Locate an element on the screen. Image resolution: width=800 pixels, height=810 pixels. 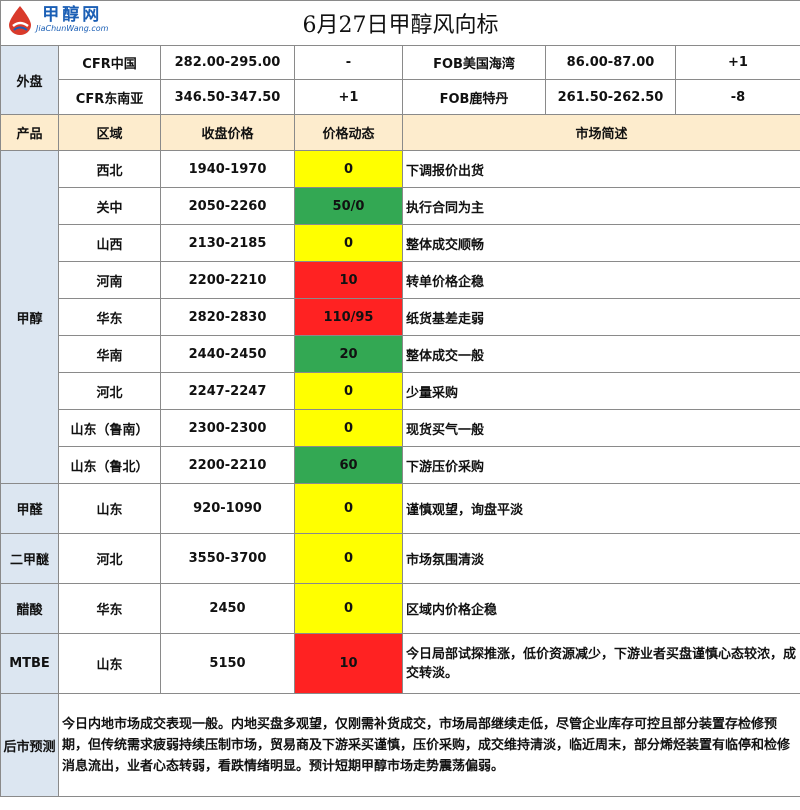
external-name: CFR中国 is located at coordinates (109, 62).